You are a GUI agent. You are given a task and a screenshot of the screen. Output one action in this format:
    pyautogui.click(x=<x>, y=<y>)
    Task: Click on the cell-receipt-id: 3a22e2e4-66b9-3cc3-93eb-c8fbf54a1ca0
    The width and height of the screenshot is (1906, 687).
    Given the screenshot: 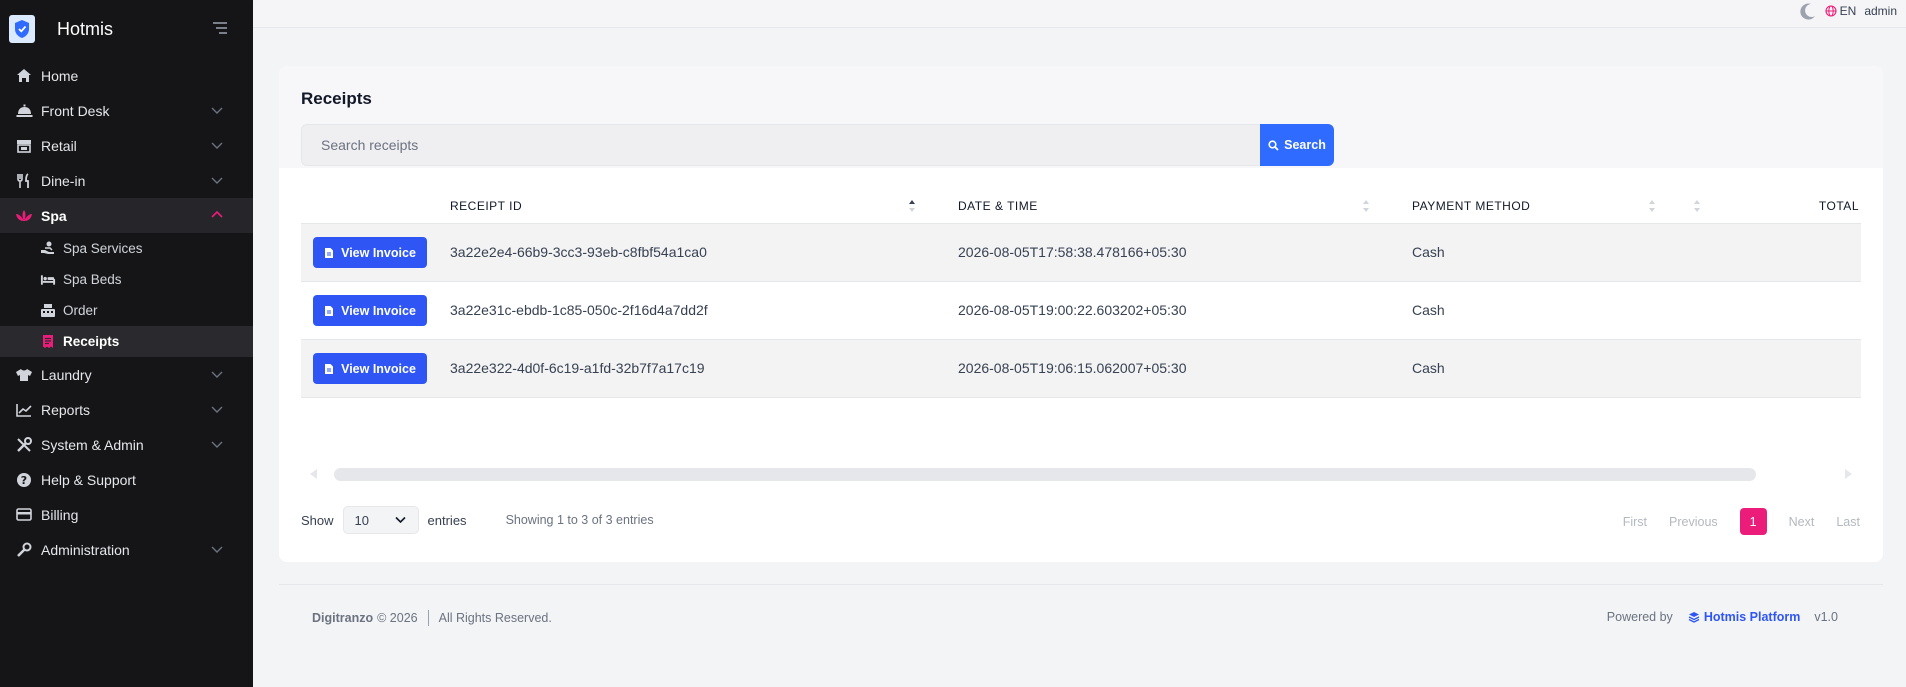 What is the action you would take?
    pyautogui.click(x=578, y=252)
    